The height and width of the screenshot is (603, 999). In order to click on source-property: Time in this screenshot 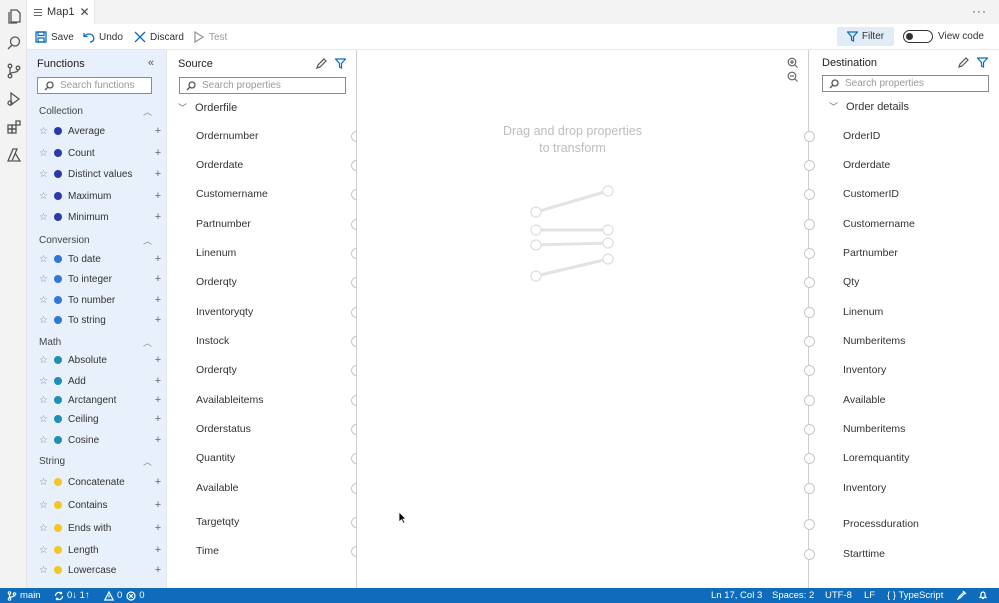, I will do `click(207, 551)`.